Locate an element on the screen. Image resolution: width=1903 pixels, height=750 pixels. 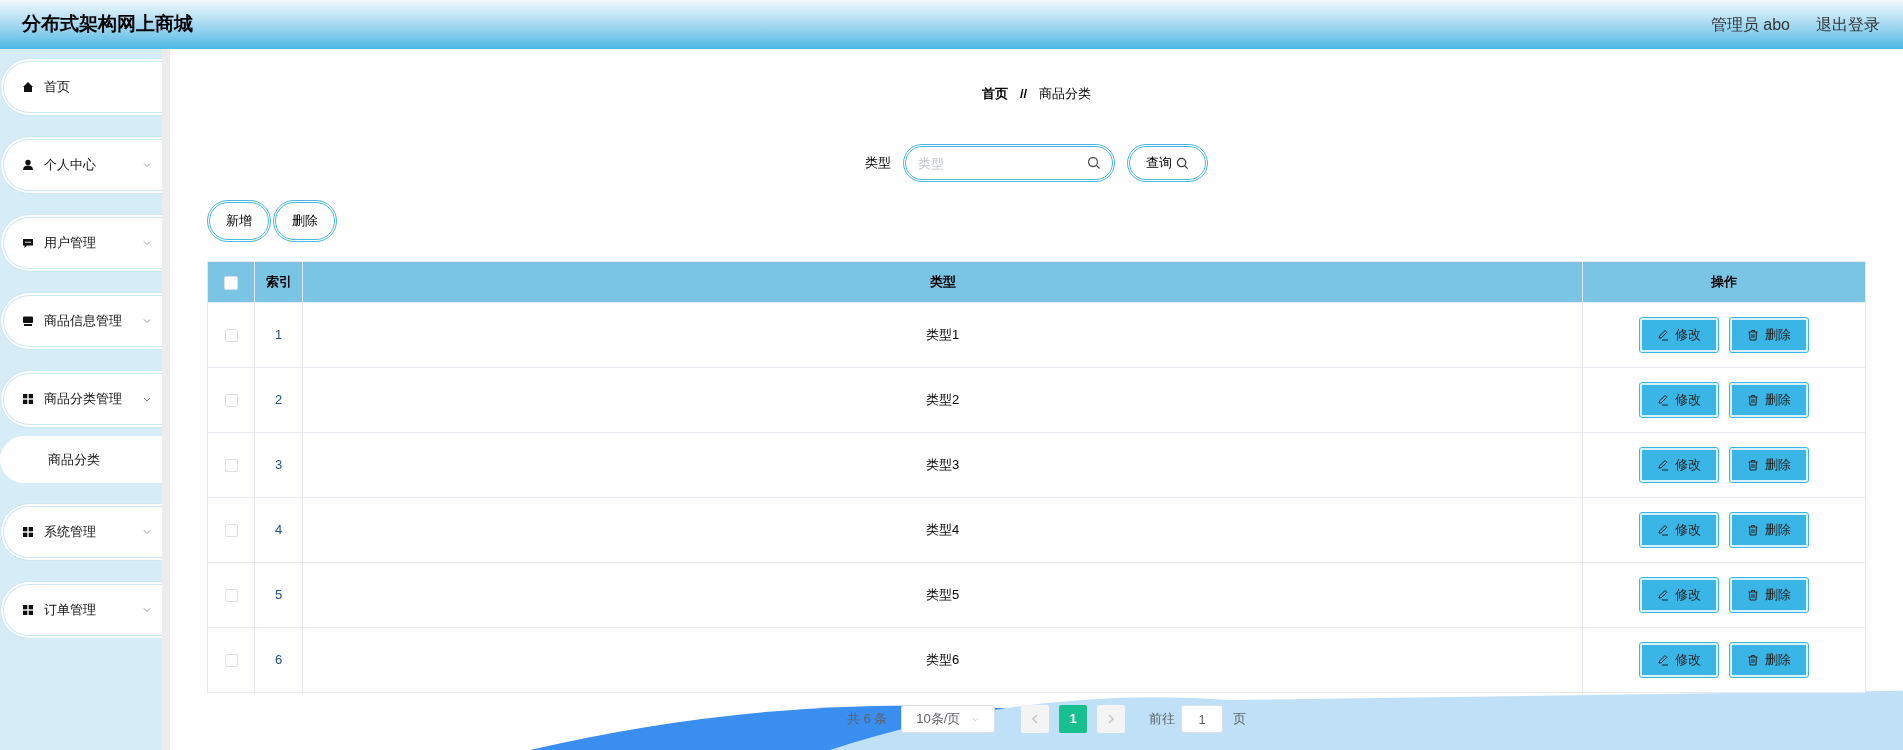
column-header: 类型 is located at coordinates (942, 282).